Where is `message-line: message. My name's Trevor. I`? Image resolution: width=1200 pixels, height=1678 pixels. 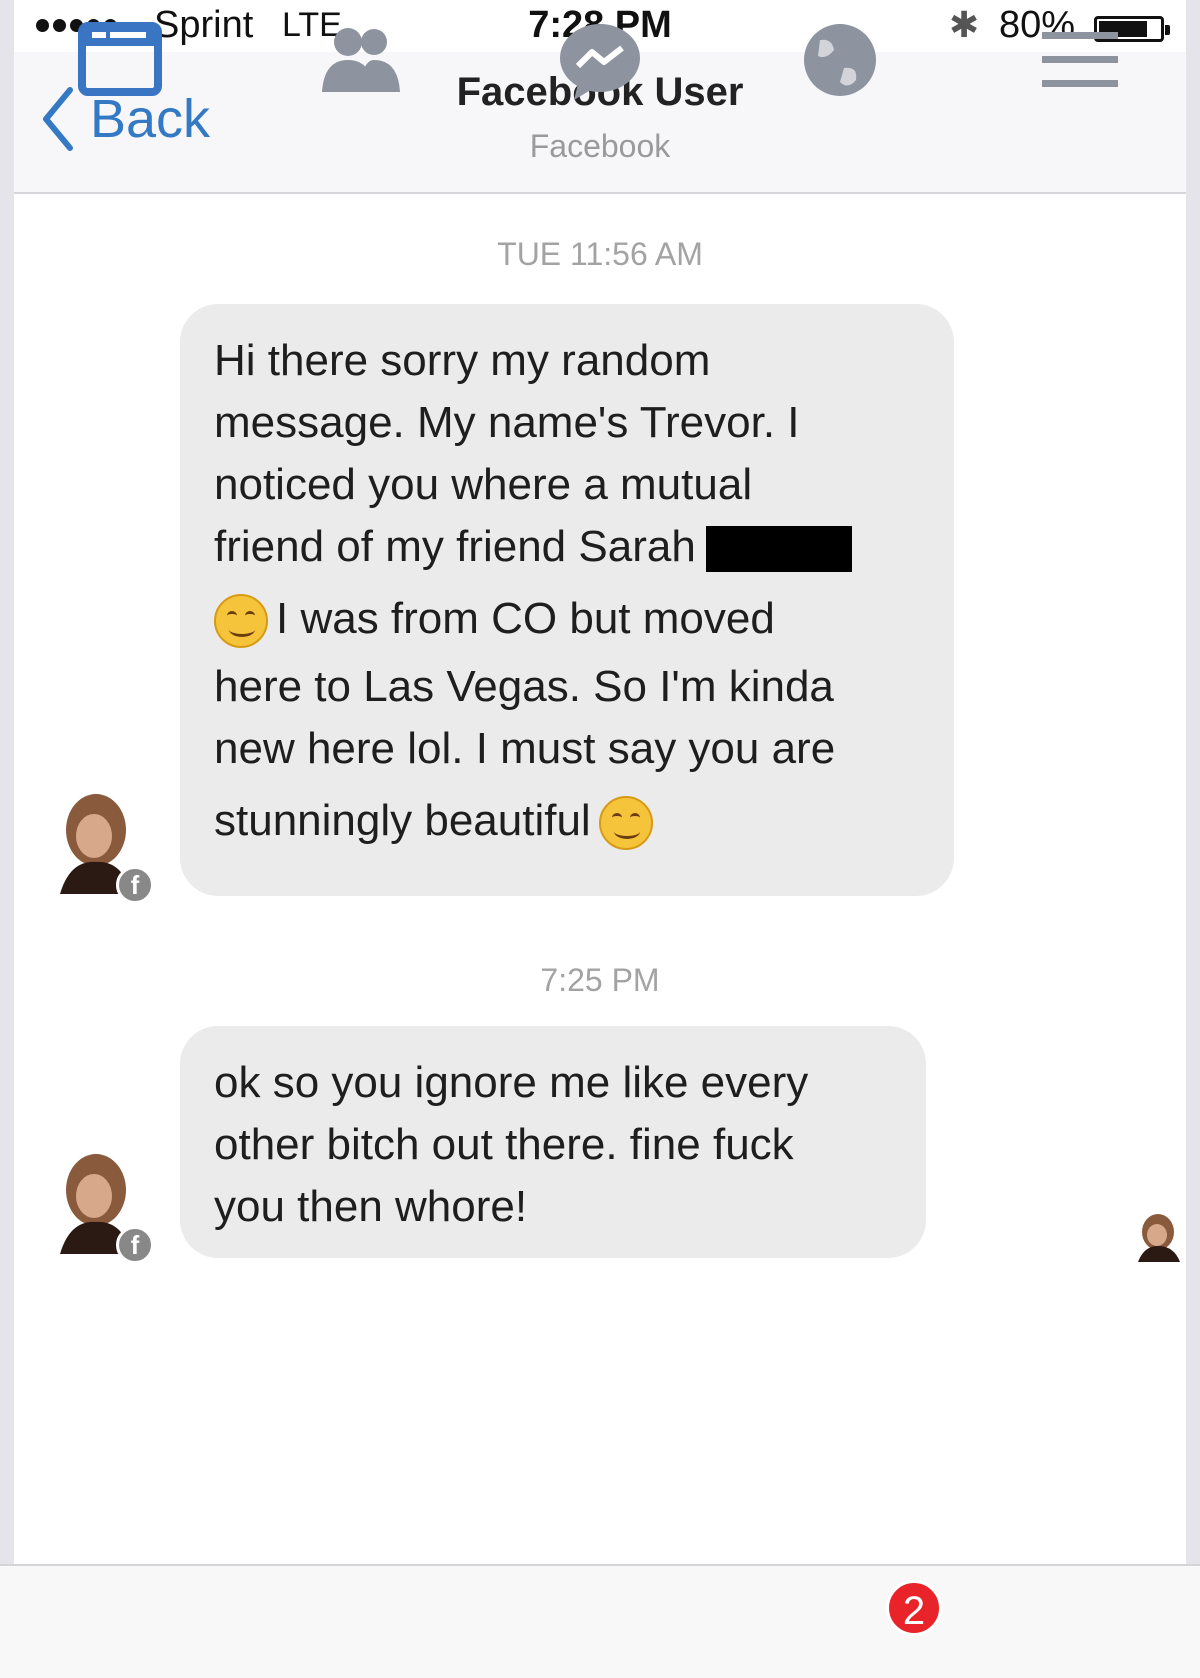 message-line: message. My name's Trevor. I is located at coordinates (507, 422).